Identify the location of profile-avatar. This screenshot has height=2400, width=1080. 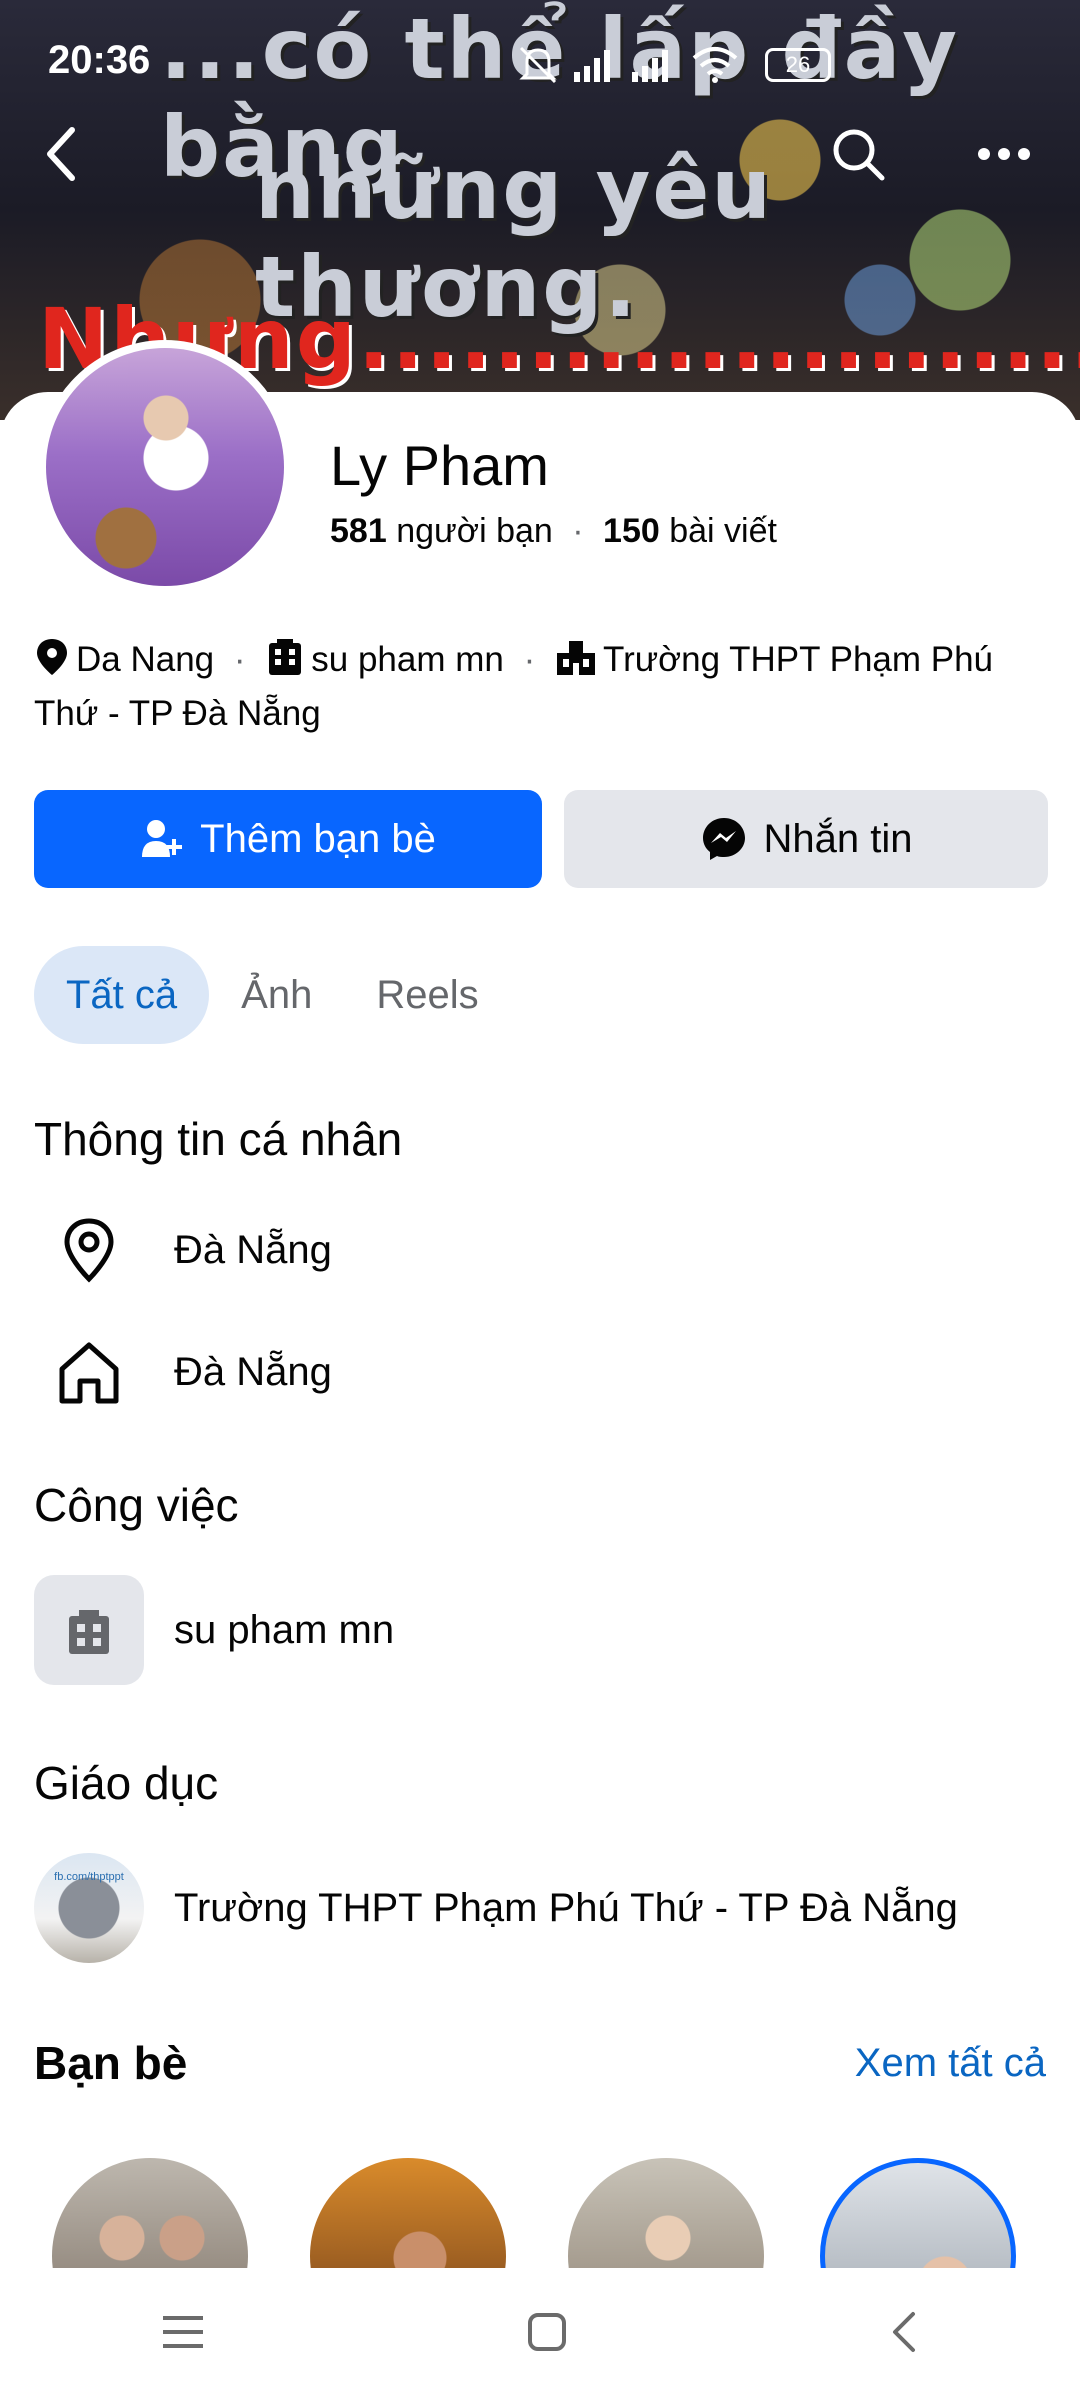
(165, 467).